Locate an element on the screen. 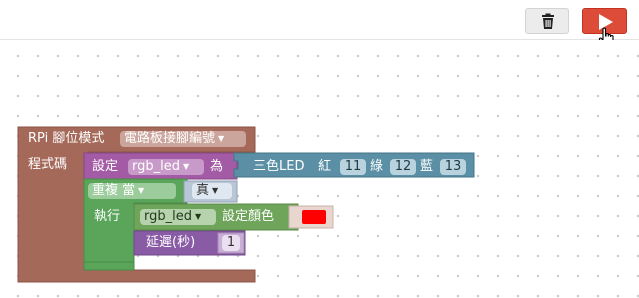  trash-icon is located at coordinates (548, 21).